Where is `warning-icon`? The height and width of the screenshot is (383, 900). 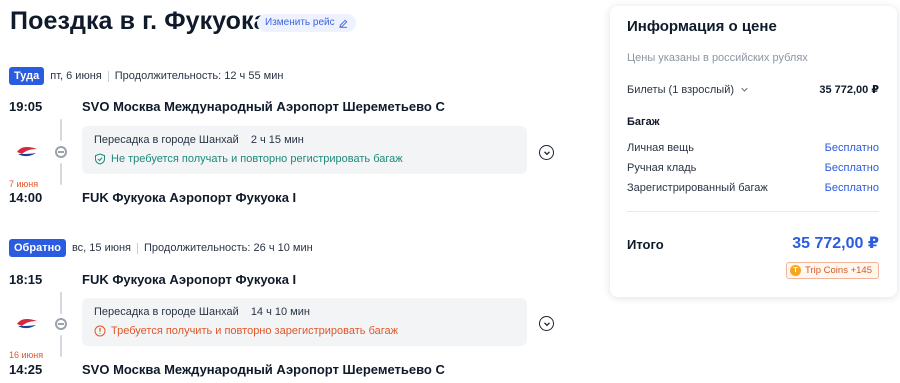 warning-icon is located at coordinates (100, 331).